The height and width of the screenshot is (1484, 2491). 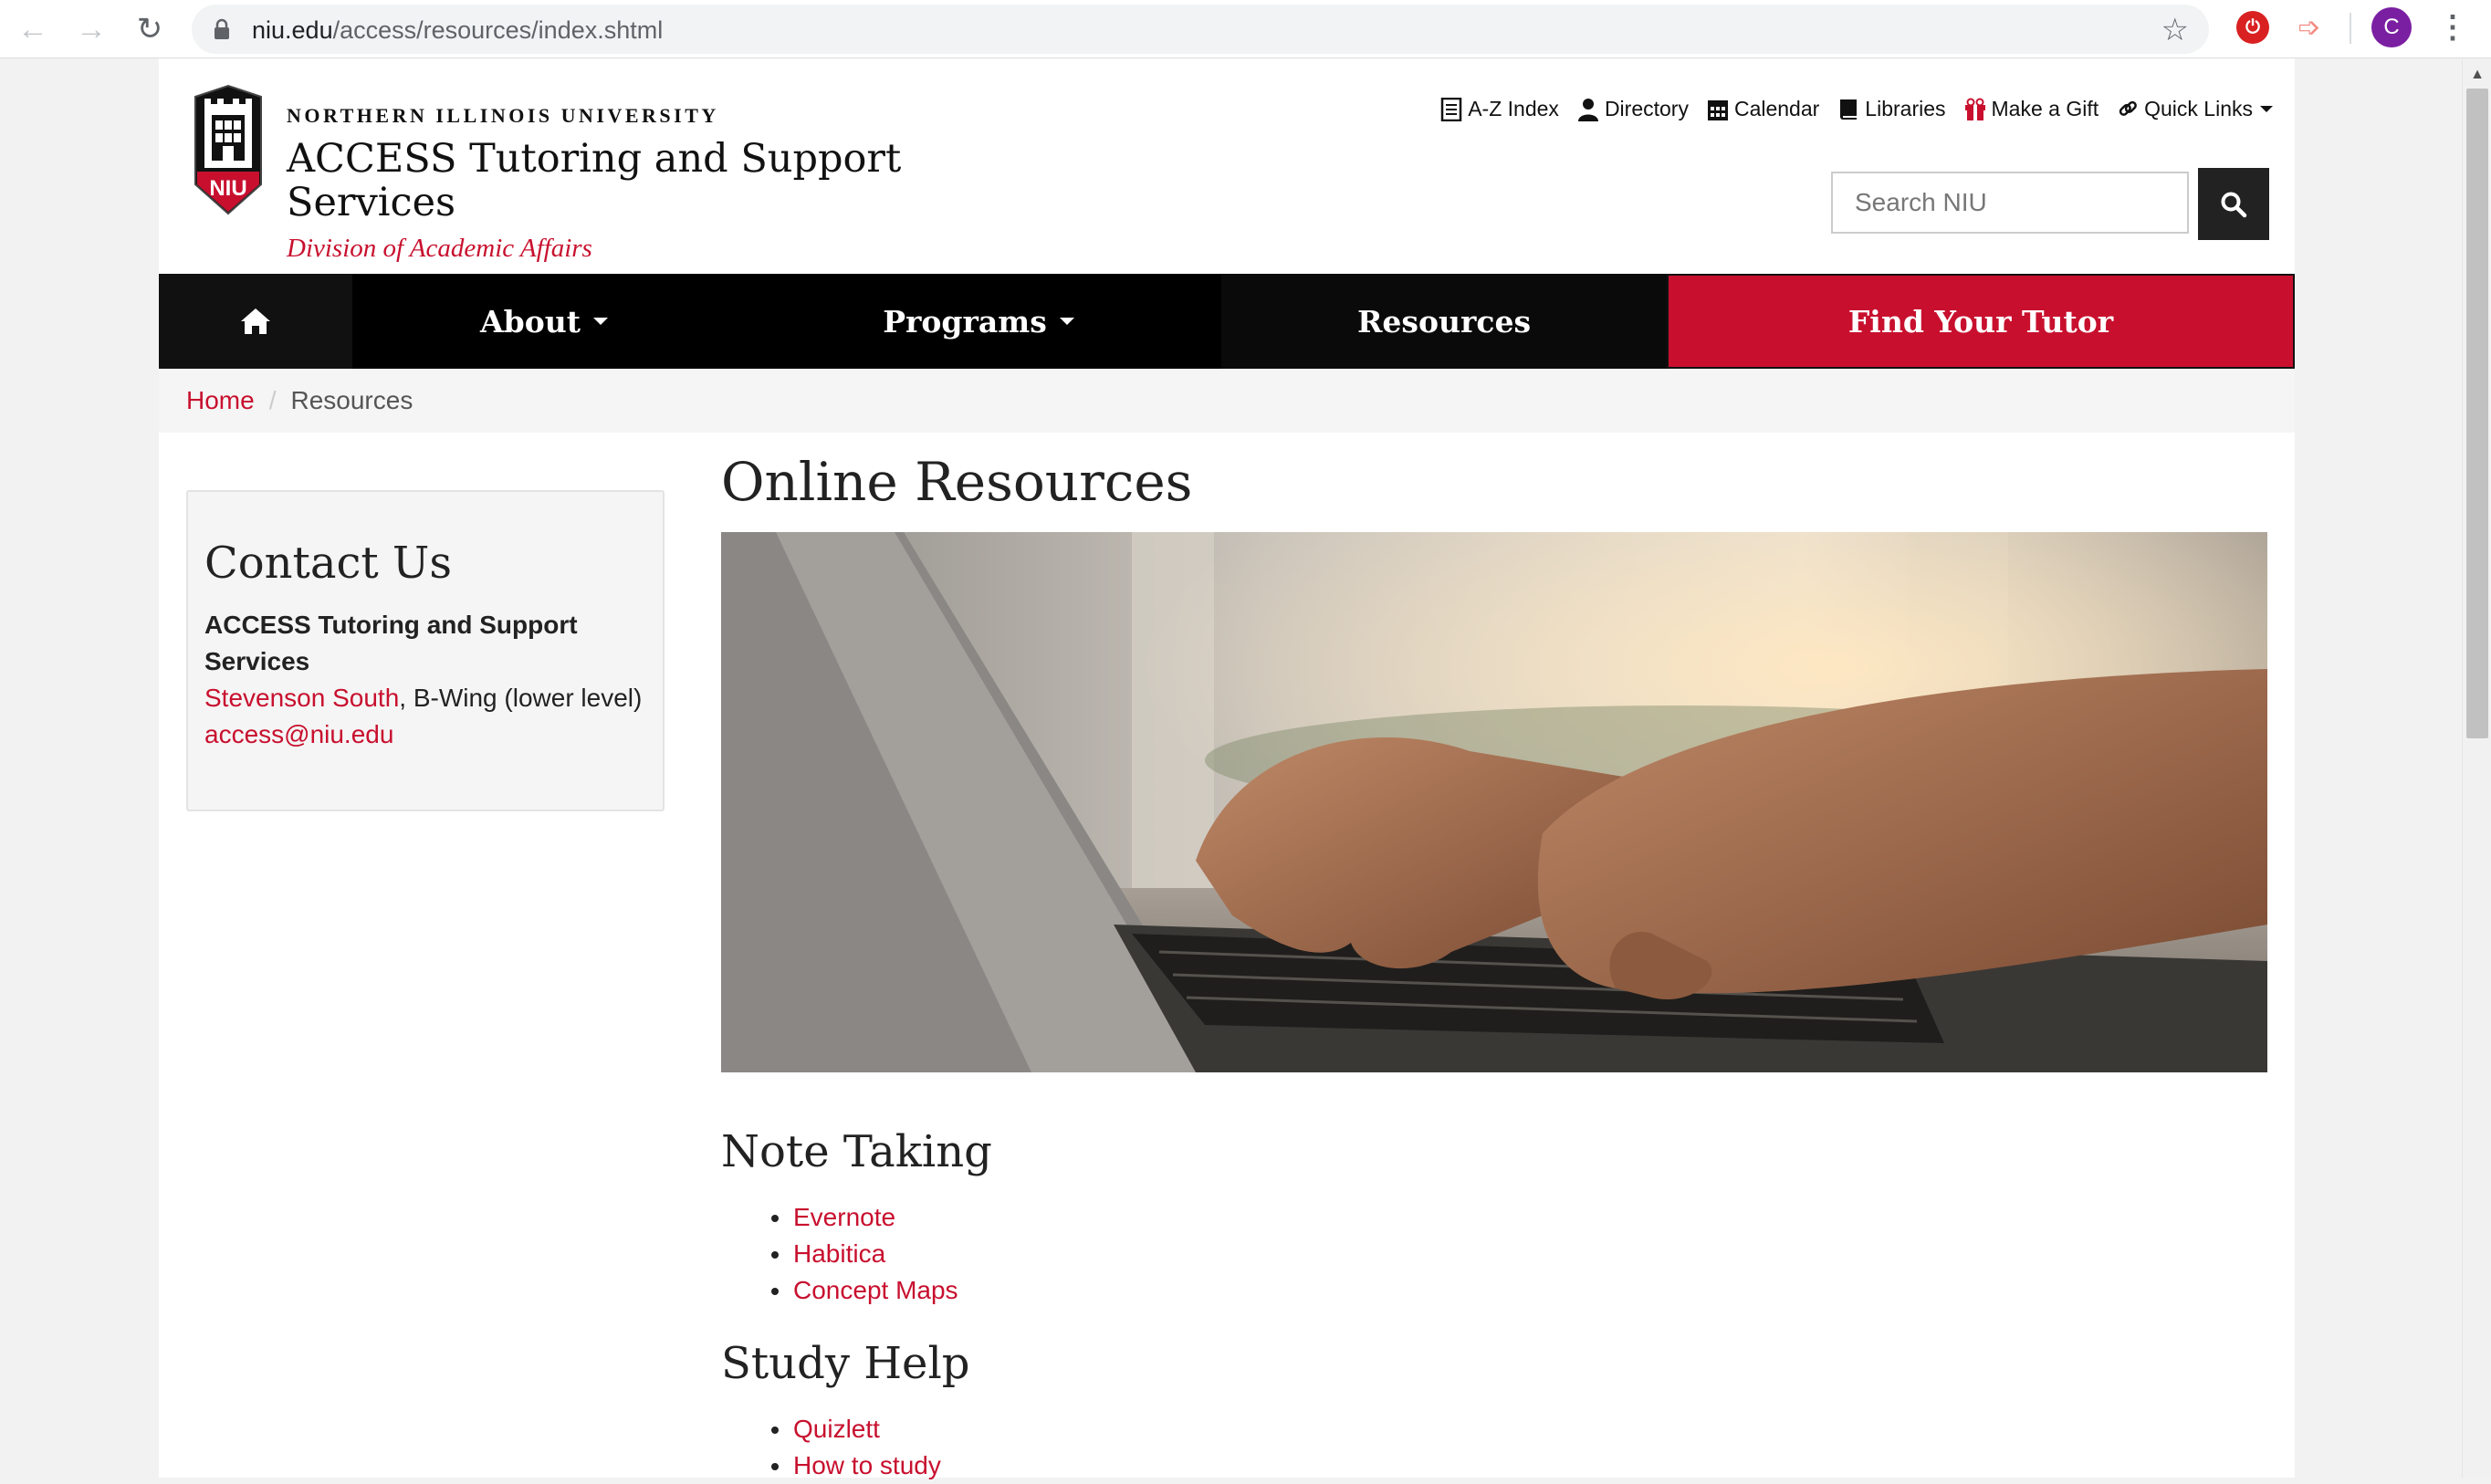 I want to click on list-item: Concept Maps, so click(x=864, y=1290).